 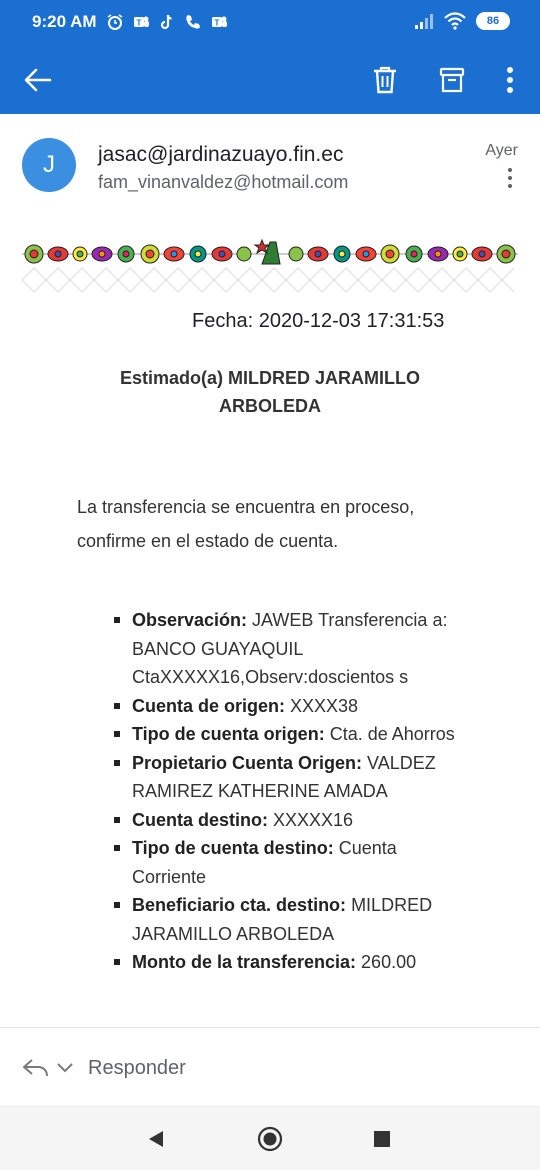 What do you see at coordinates (386, 962) in the screenshot?
I see `detail-value: 260.00` at bounding box center [386, 962].